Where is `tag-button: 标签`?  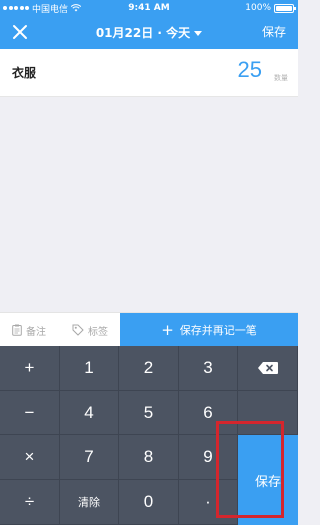 tag-button: 标签 is located at coordinates (90, 330).